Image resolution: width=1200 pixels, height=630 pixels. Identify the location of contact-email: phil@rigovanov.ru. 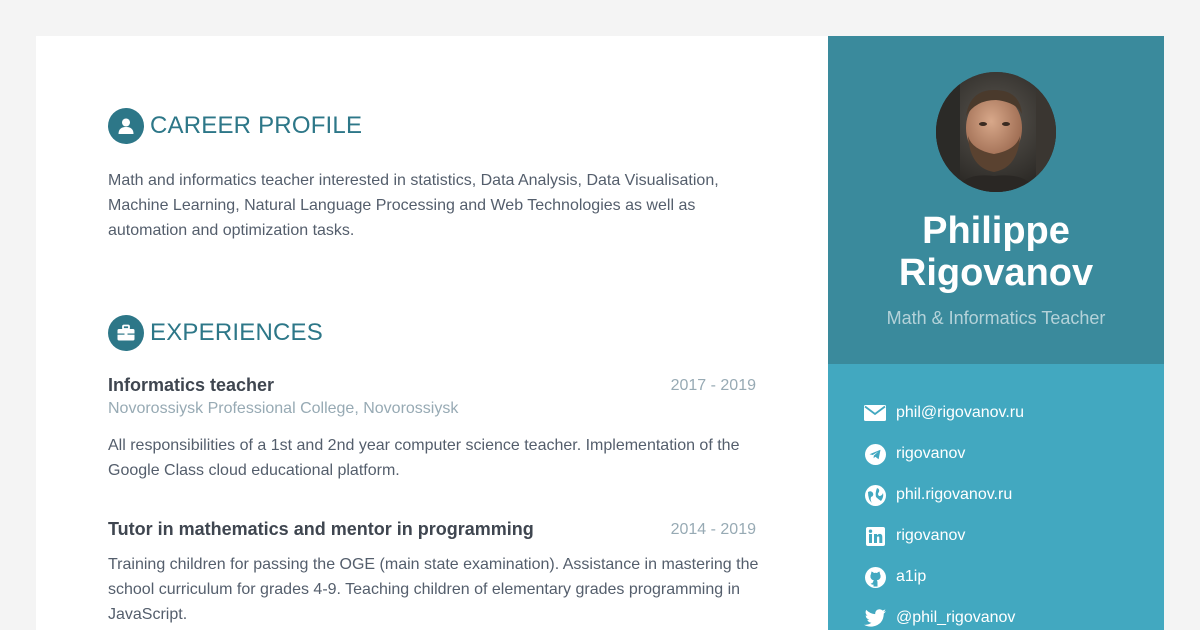
(944, 413).